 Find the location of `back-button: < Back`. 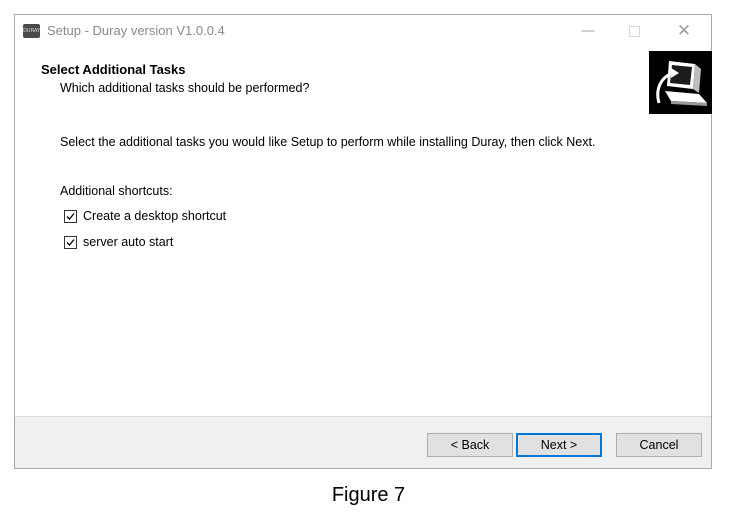

back-button: < Back is located at coordinates (470, 445).